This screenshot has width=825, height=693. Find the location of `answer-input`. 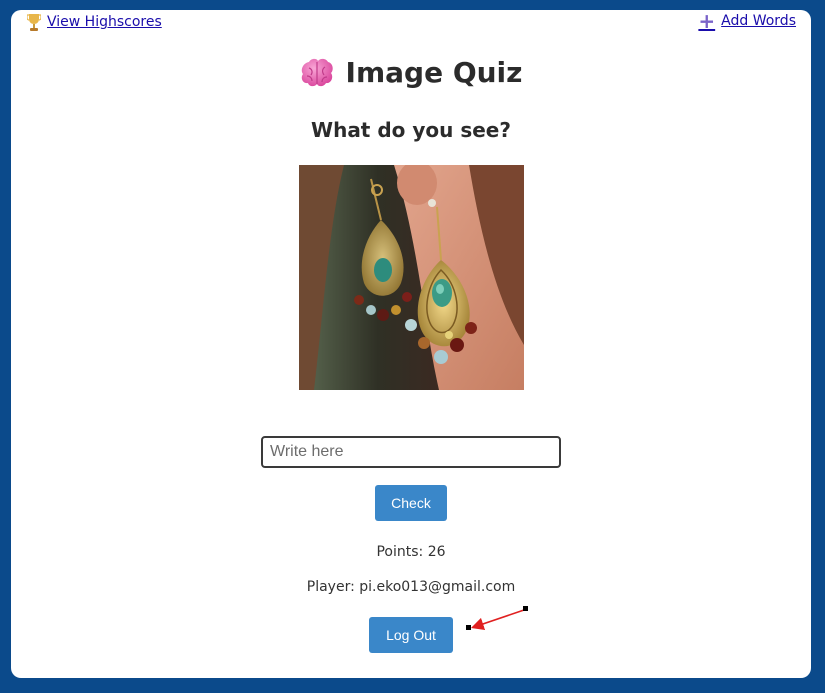

answer-input is located at coordinates (411, 452).